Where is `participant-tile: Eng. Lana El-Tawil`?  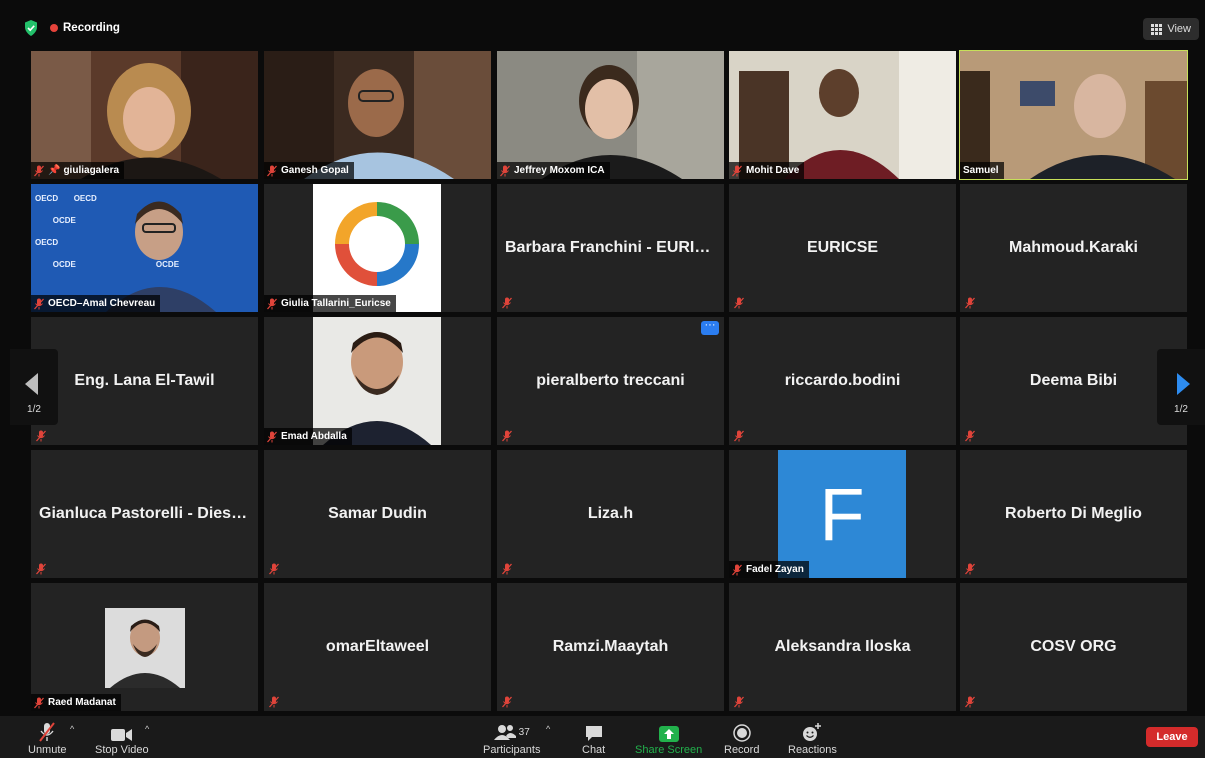 participant-tile: Eng. Lana El-Tawil is located at coordinates (144, 381).